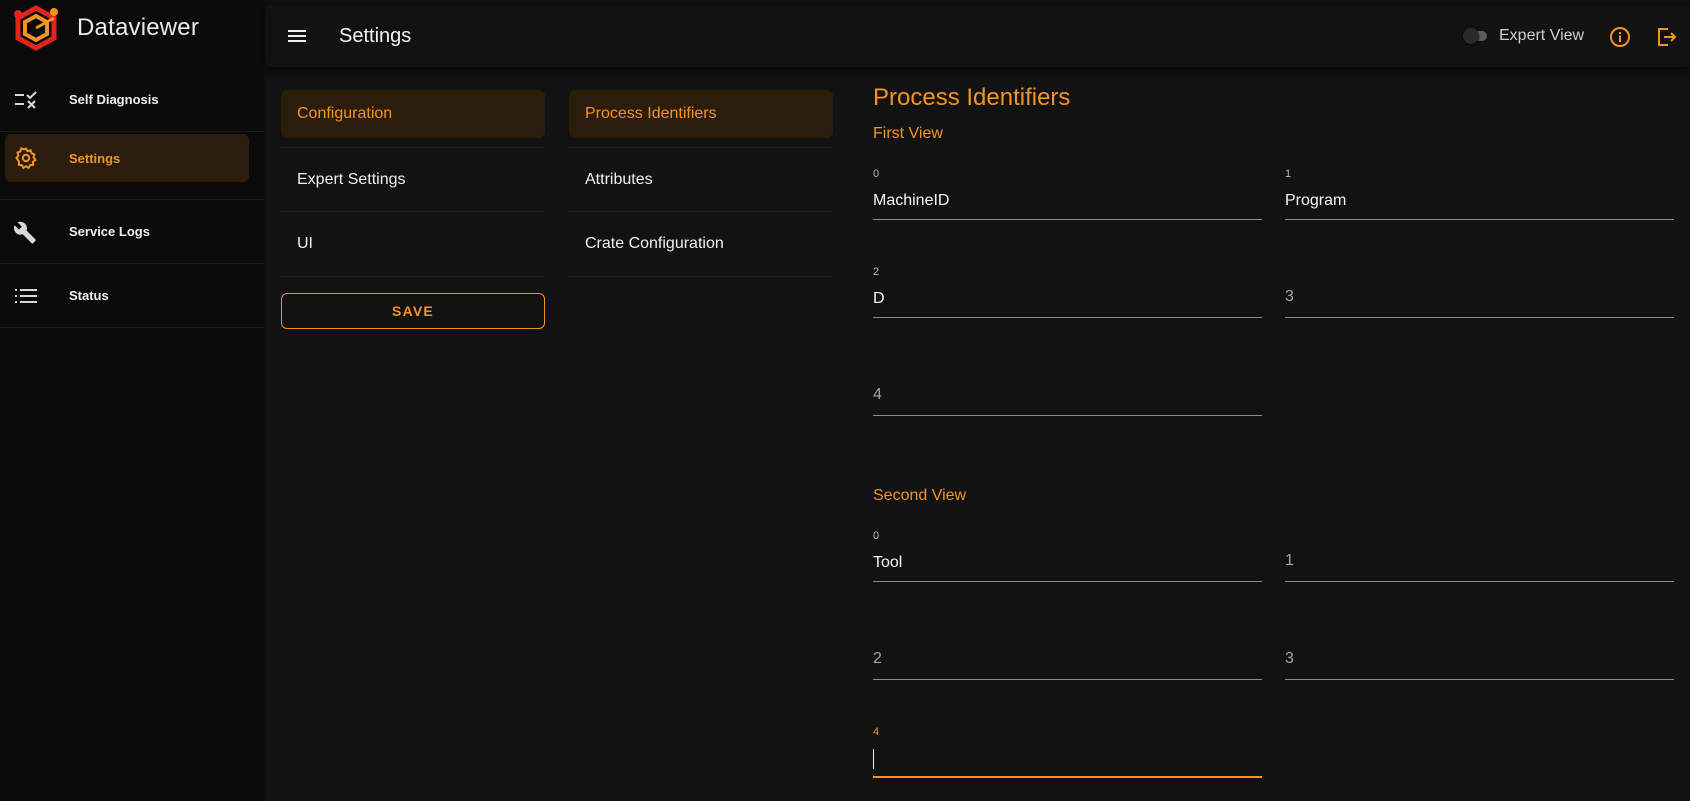  Describe the element at coordinates (1067, 652) in the screenshot. I see `second-view-field-2: 2` at that location.